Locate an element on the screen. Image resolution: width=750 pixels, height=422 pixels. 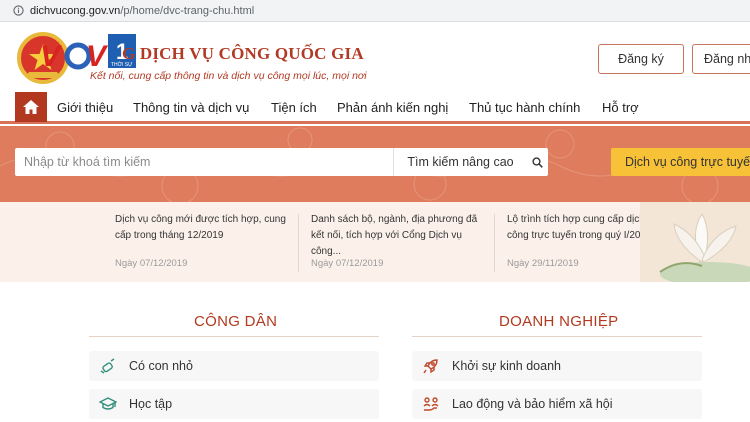
news-date: Ngày 29/11/2019 is located at coordinates (543, 263).